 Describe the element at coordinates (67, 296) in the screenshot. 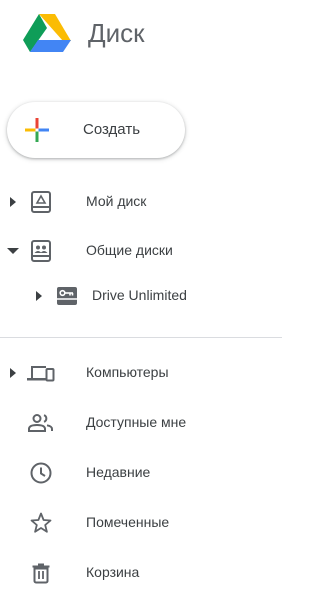

I see `shared-drive-icon` at that location.